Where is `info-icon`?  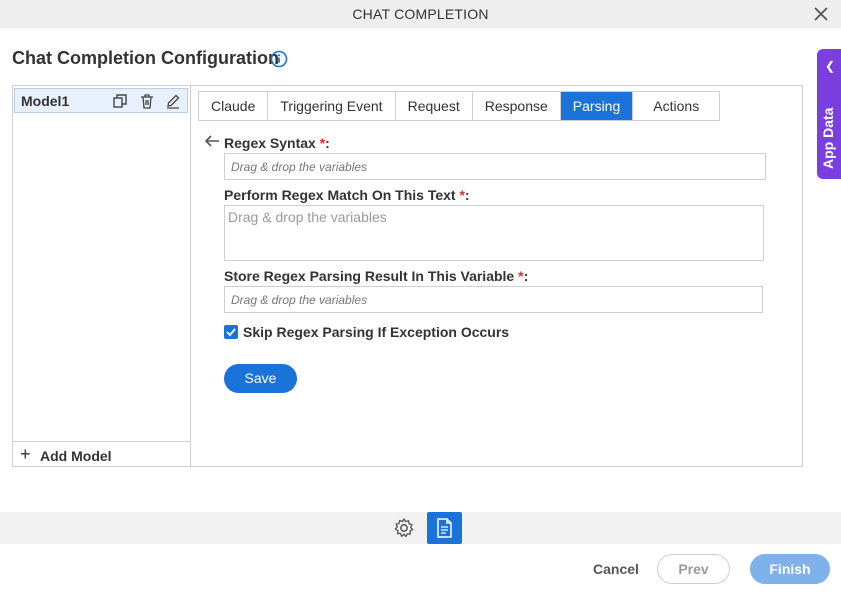
info-icon is located at coordinates (279, 59).